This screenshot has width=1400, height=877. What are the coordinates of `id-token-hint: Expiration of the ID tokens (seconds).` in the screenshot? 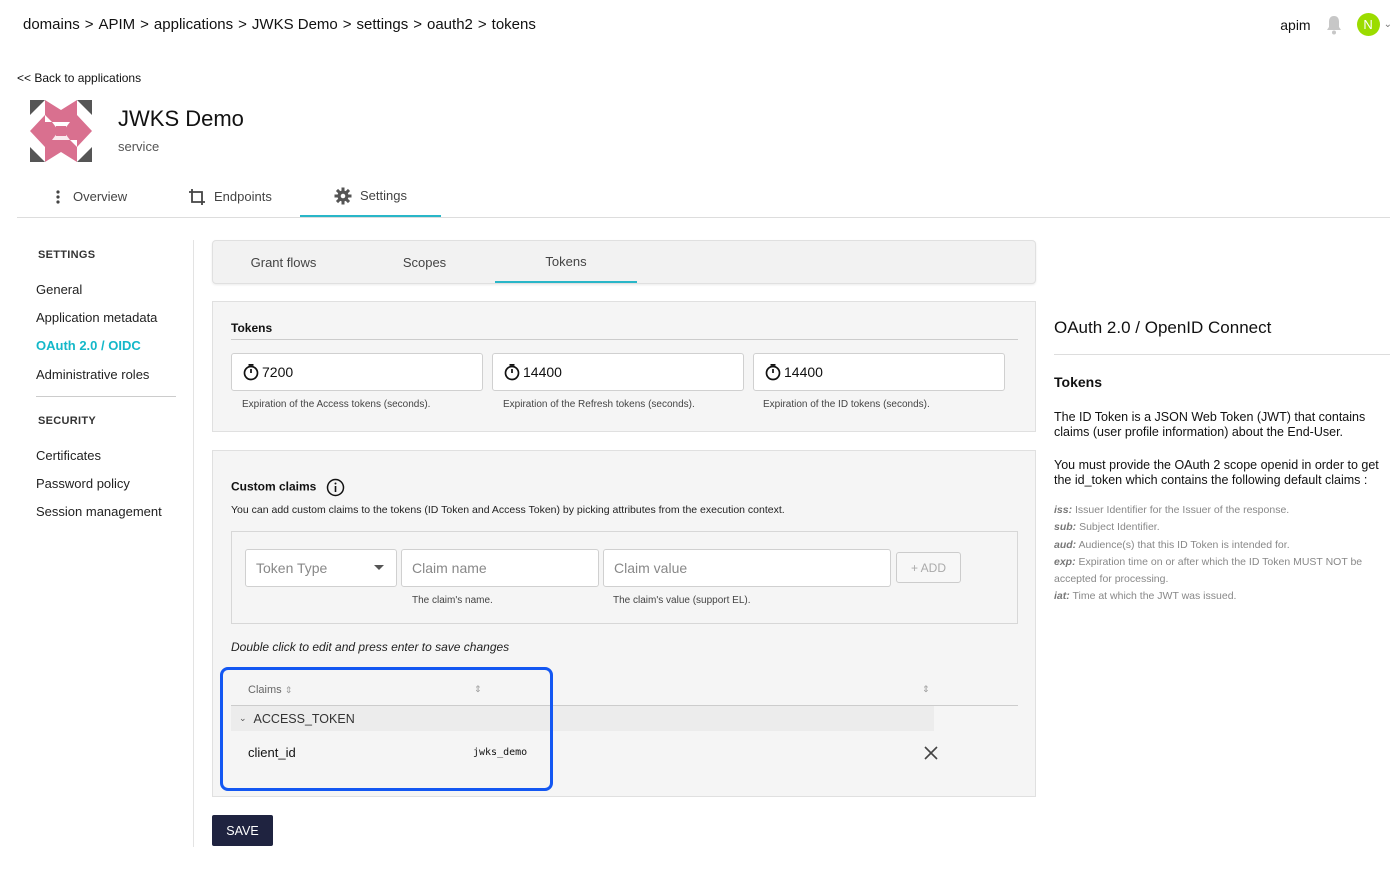 It's located at (846, 404).